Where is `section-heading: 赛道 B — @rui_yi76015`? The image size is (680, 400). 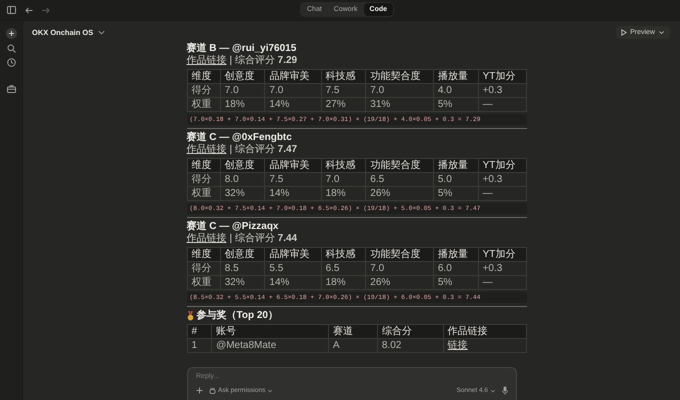
section-heading: 赛道 B — @rui_yi76015 is located at coordinates (242, 48).